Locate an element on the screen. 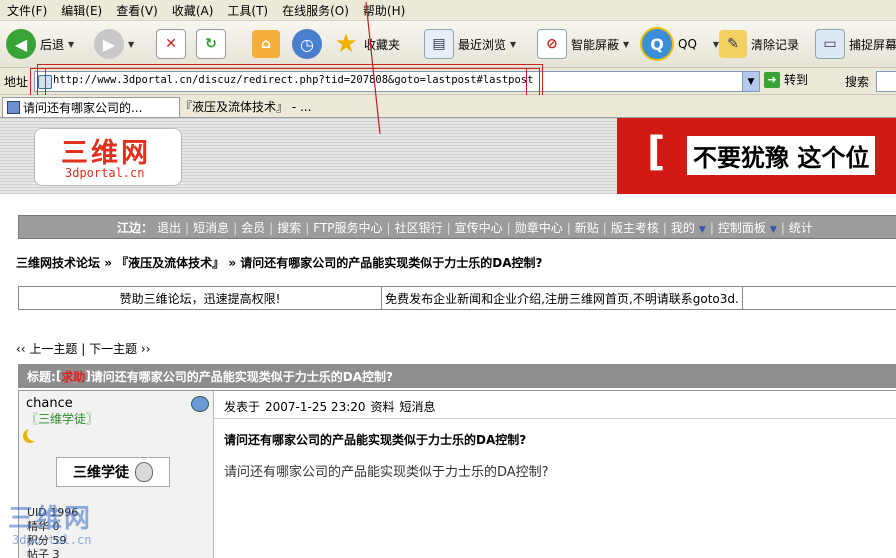  menu-help: 帮助(H) is located at coordinates (384, 10).